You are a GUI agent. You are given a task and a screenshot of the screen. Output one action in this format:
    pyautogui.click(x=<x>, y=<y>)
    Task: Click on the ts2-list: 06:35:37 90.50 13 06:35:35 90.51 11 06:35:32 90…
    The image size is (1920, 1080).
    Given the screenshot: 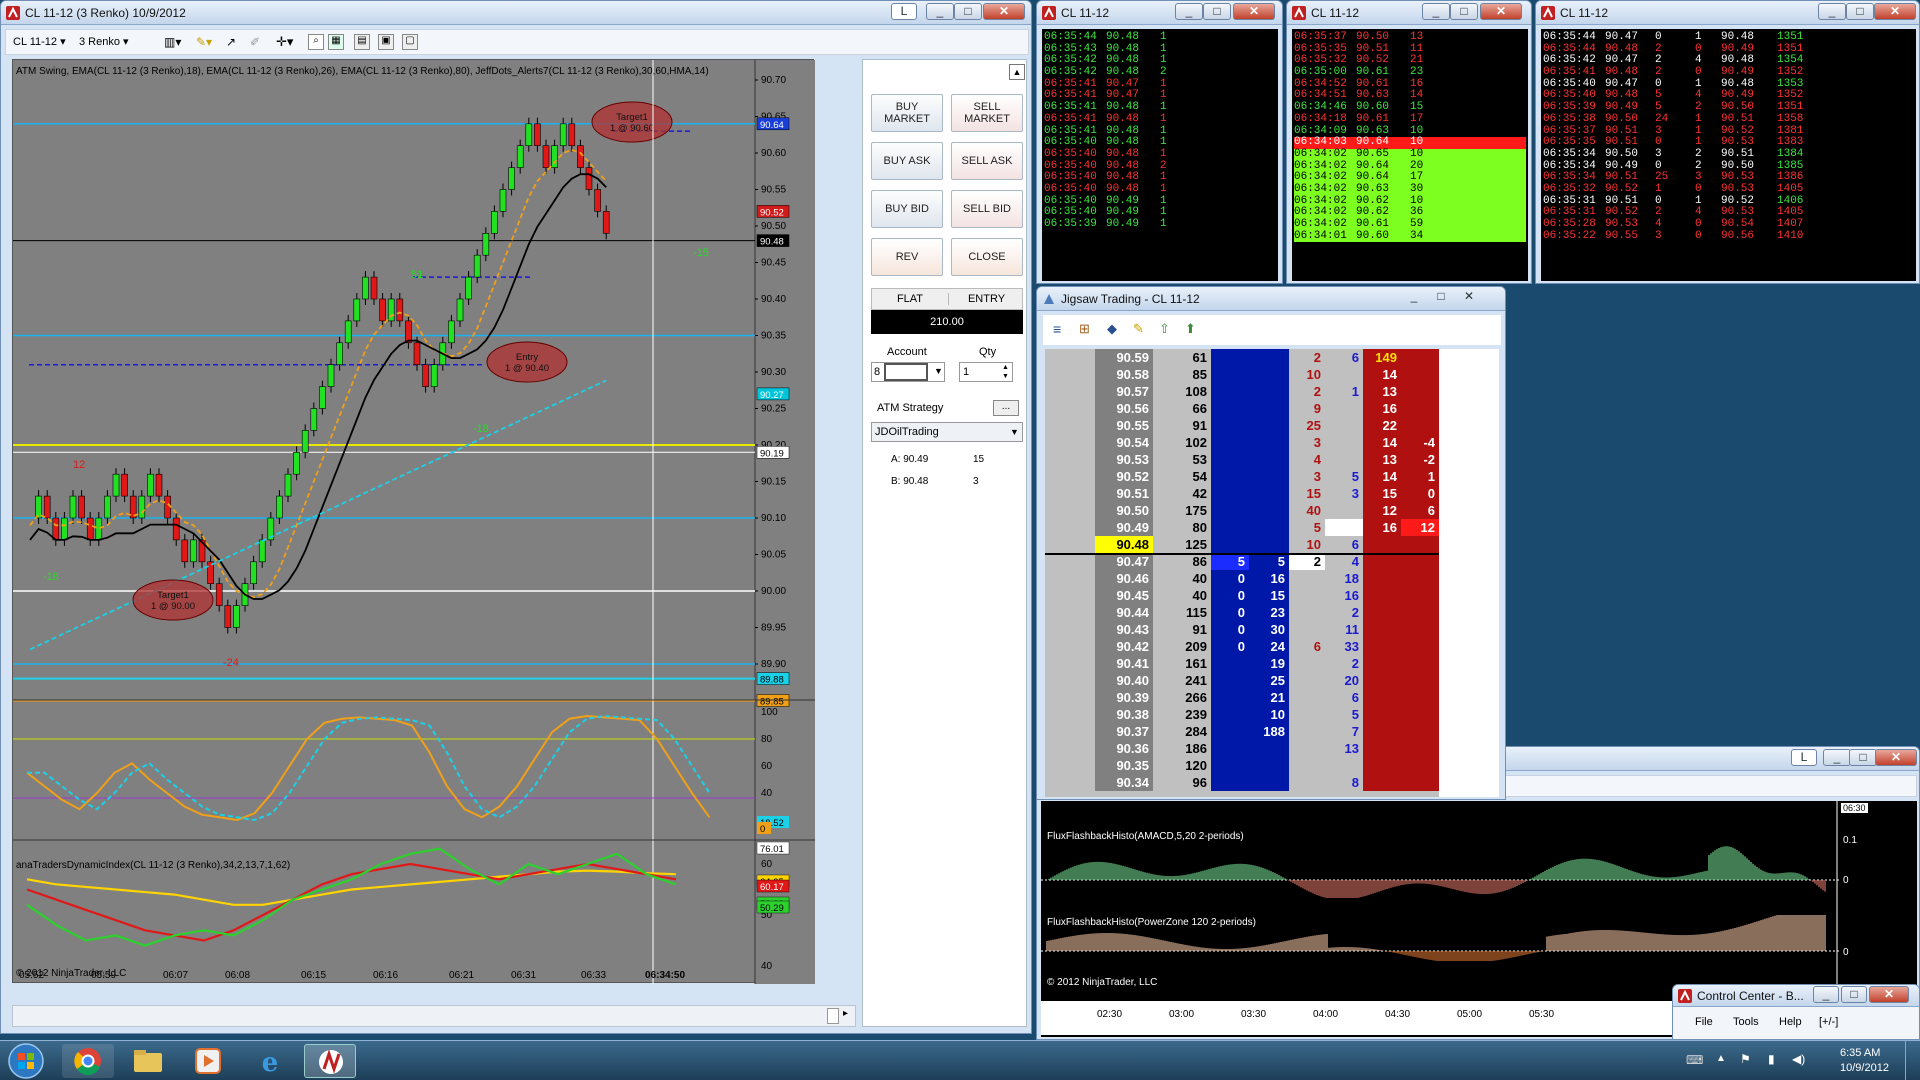 What is the action you would take?
    pyautogui.click(x=1410, y=155)
    